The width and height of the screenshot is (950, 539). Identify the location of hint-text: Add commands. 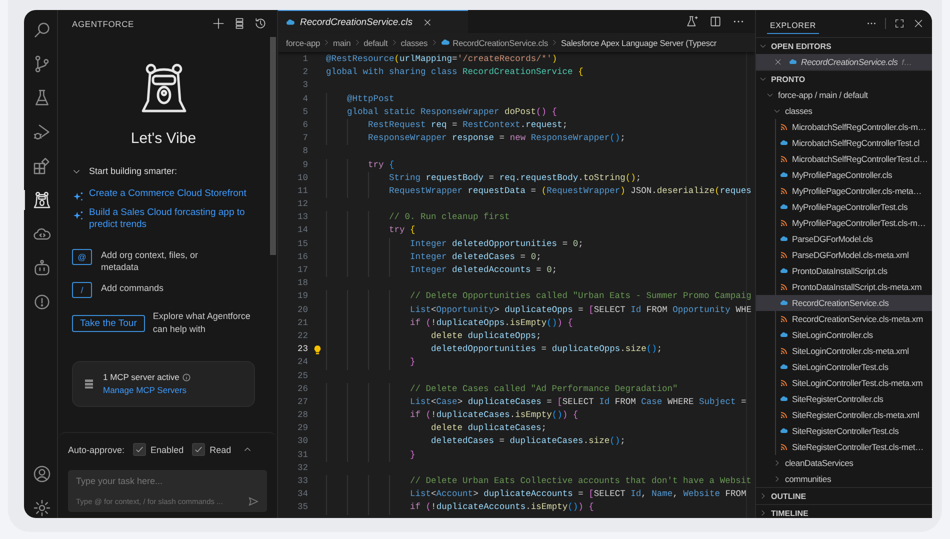
(132, 288).